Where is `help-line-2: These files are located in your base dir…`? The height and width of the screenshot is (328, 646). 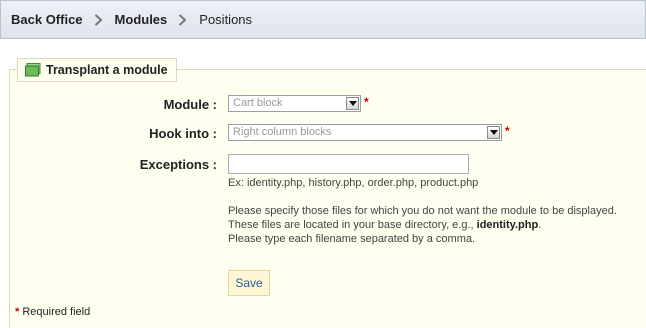
help-line-2: These files are located in your base dir… is located at coordinates (384, 225).